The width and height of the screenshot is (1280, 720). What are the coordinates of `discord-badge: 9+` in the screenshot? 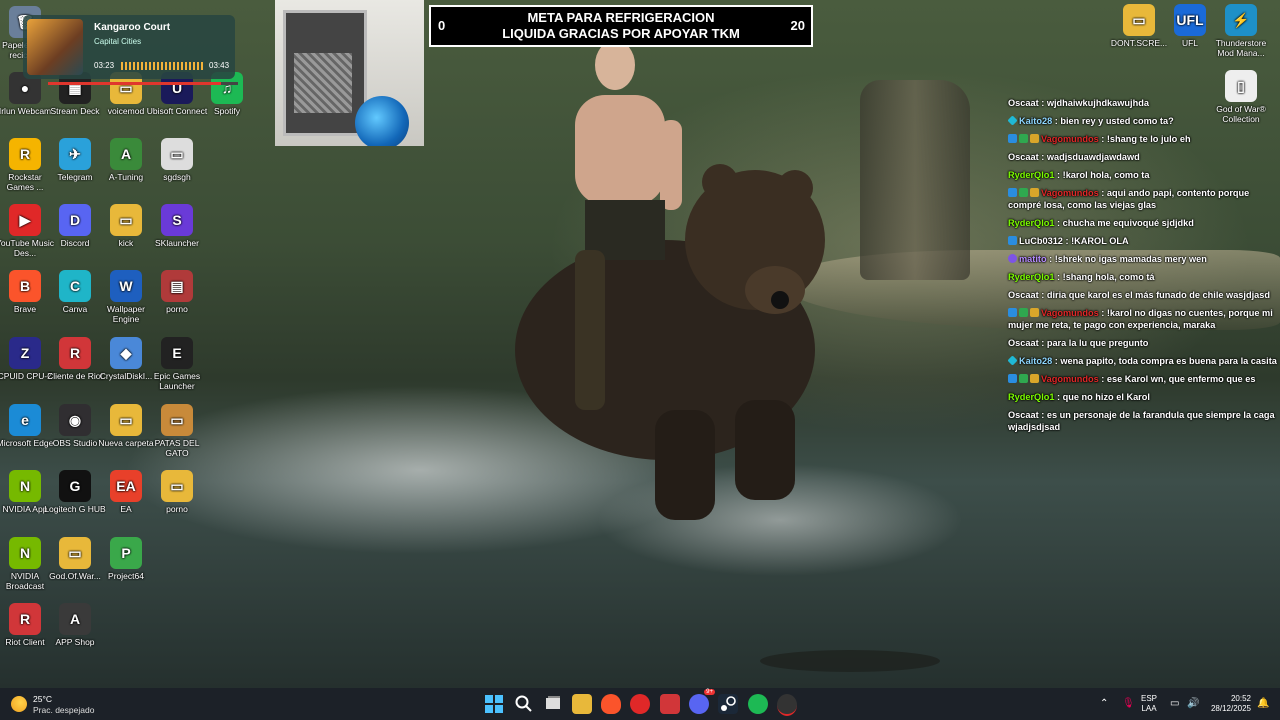 It's located at (709, 692).